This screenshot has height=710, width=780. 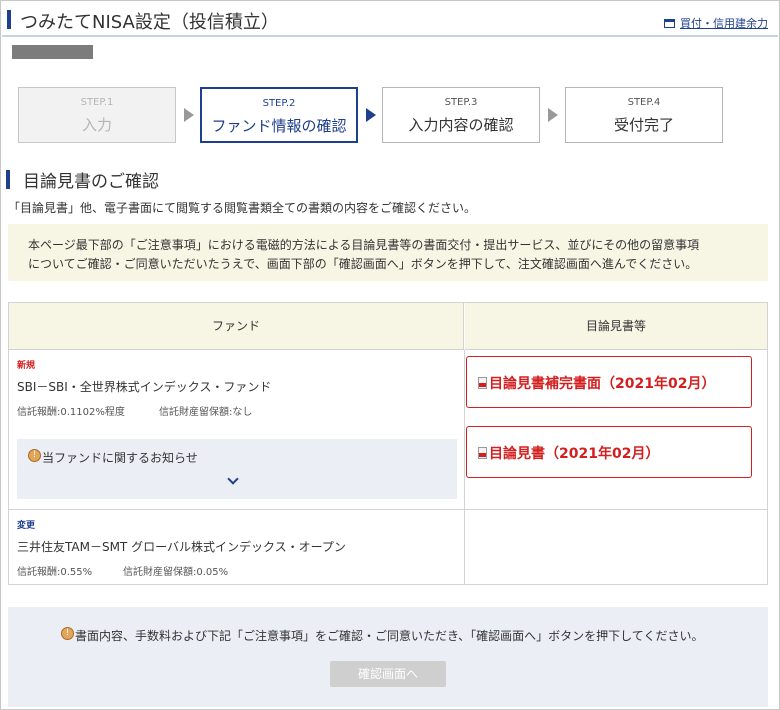 I want to click on fund-fee: 信託報酬:0.1102%程度, so click(x=71, y=412).